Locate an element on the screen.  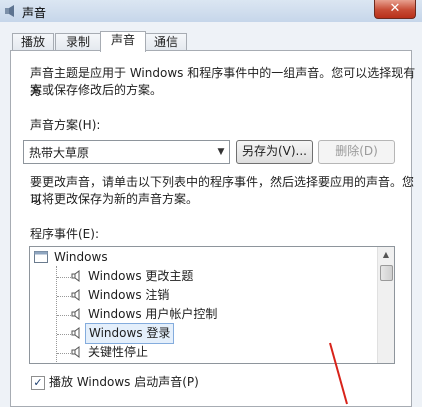
events-label: 程序事件(E): is located at coordinates (64, 234).